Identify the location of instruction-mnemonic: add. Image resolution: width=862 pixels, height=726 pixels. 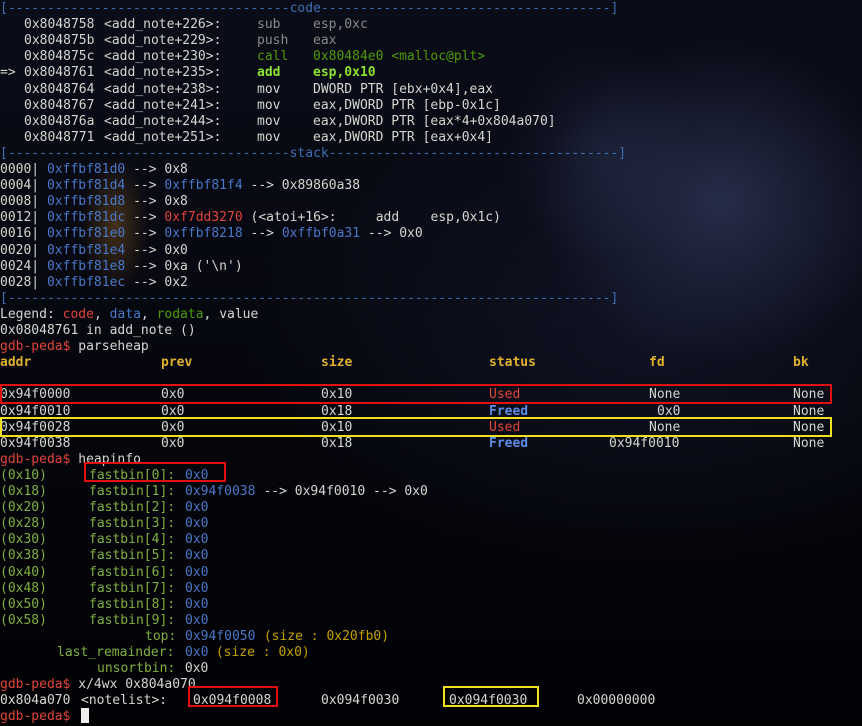
(269, 73).